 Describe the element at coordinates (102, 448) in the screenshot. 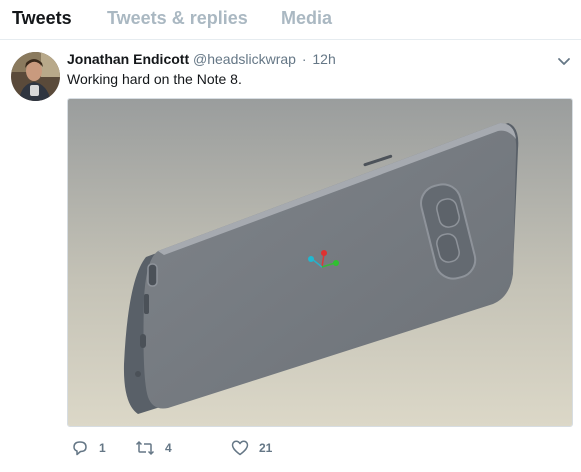

I see `reply-count: 1` at that location.